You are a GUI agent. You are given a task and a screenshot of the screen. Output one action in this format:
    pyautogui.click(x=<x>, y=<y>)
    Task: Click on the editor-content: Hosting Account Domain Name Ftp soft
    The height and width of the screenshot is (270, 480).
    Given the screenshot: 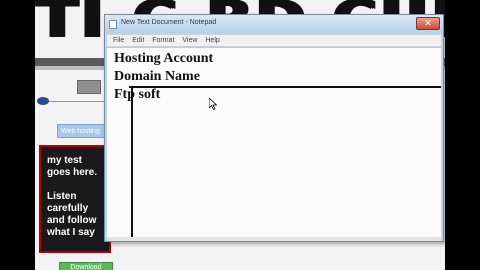 What is the action you would take?
    pyautogui.click(x=163, y=77)
    